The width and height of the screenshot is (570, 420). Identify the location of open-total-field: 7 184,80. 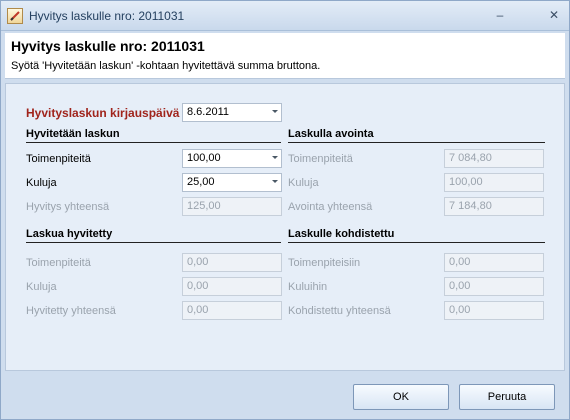
(494, 206).